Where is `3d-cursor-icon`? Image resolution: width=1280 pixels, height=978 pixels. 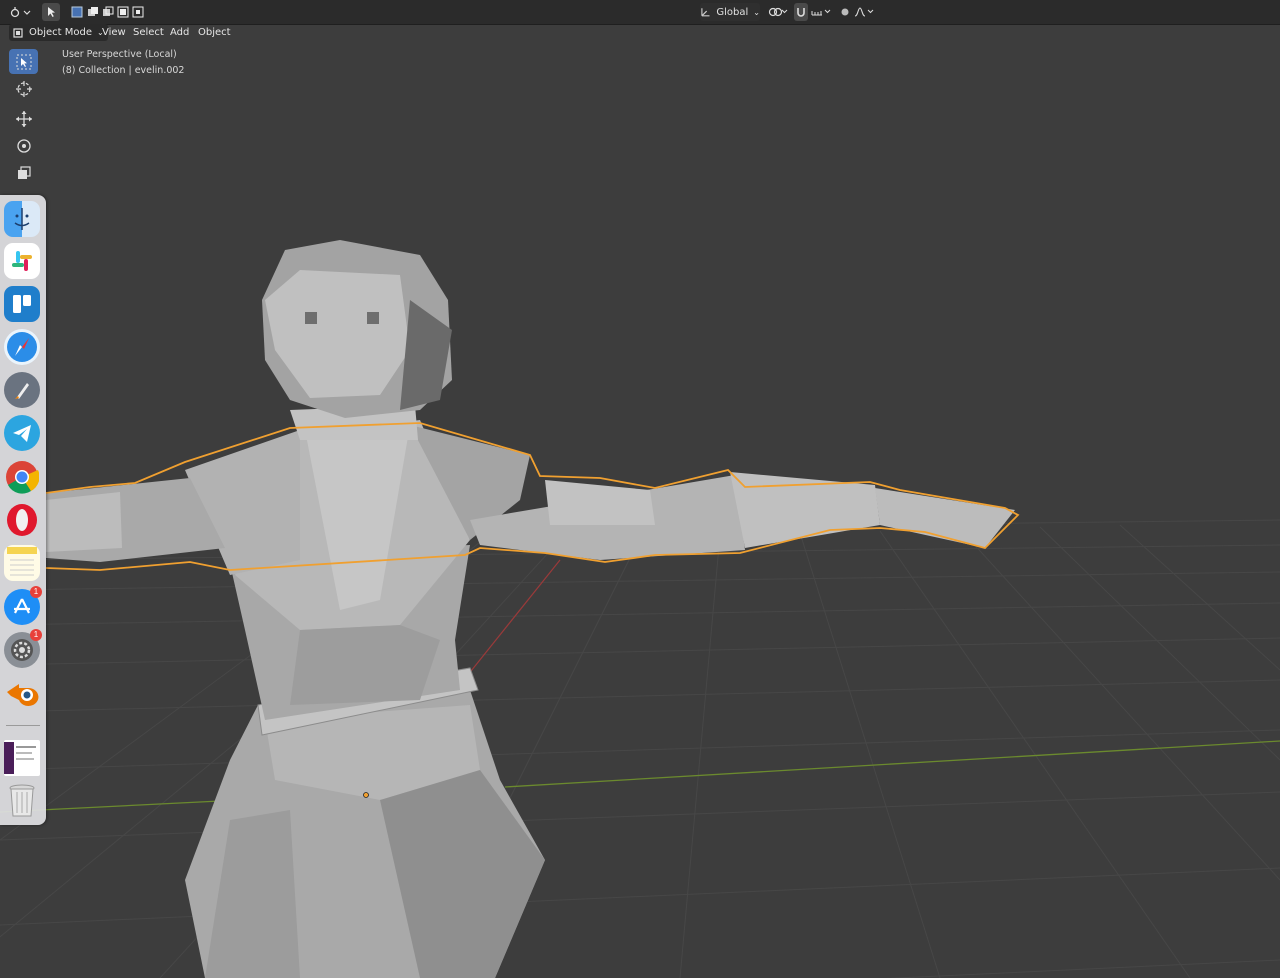 3d-cursor-icon is located at coordinates (23, 88).